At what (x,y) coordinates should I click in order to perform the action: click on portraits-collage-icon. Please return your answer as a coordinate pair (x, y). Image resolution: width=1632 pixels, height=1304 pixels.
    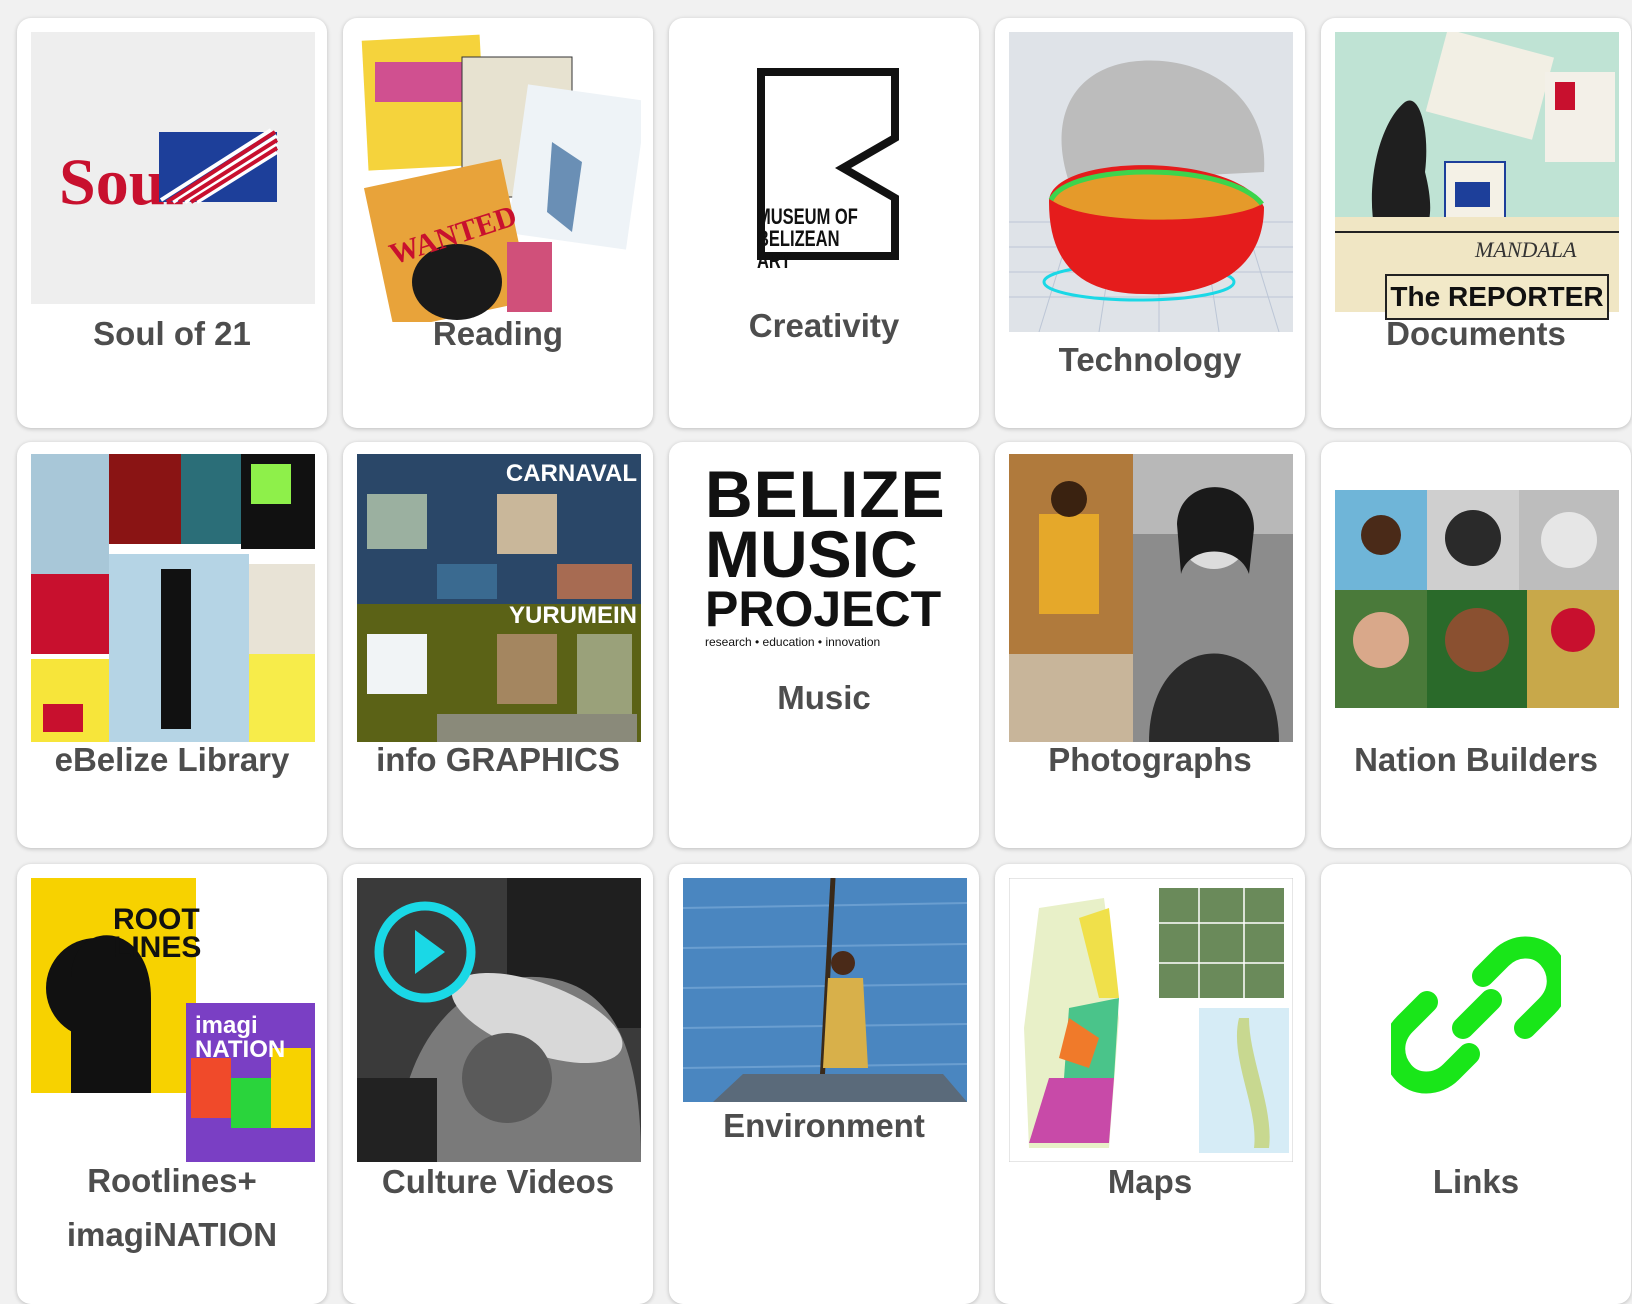
    Looking at the image, I should click on (1477, 599).